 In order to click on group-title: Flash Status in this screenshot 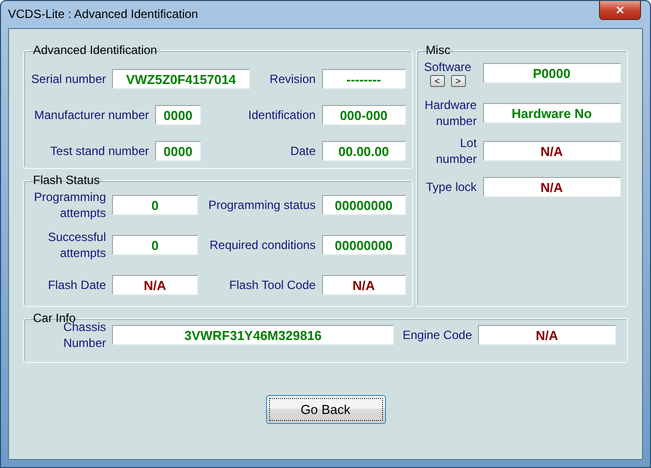, I will do `click(66, 180)`.